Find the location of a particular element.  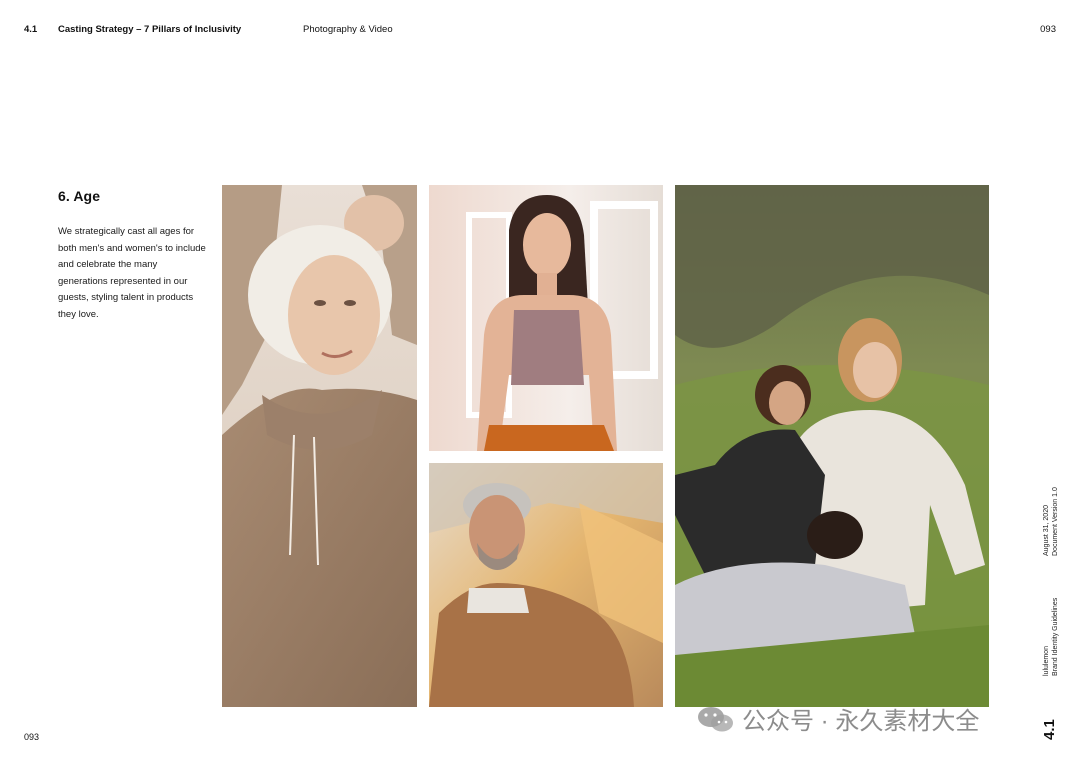

photo-older-woman is located at coordinates (319, 446).